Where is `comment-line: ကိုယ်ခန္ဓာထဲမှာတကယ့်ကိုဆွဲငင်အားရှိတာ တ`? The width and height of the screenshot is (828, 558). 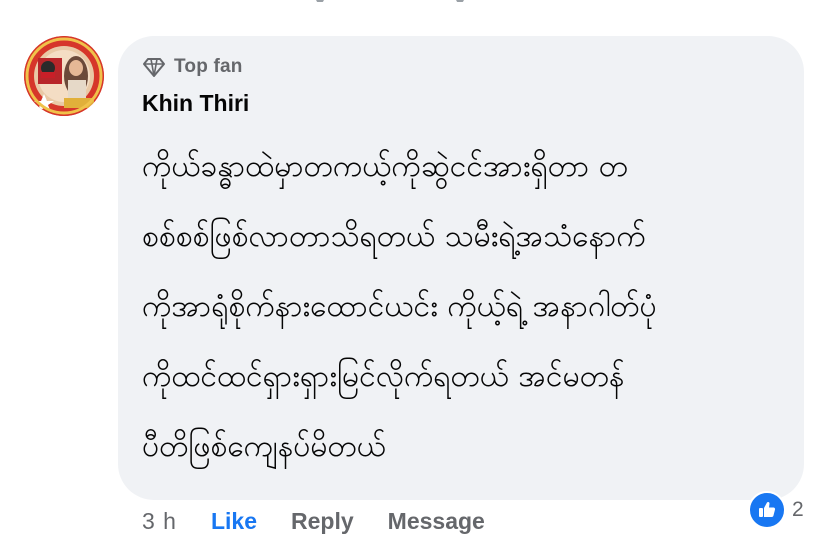 comment-line: ကိုယ်ခန္ဓာထဲမှာတကယ့်ကိုဆွဲငင်အားရှိတာ တ is located at coordinates (385, 166).